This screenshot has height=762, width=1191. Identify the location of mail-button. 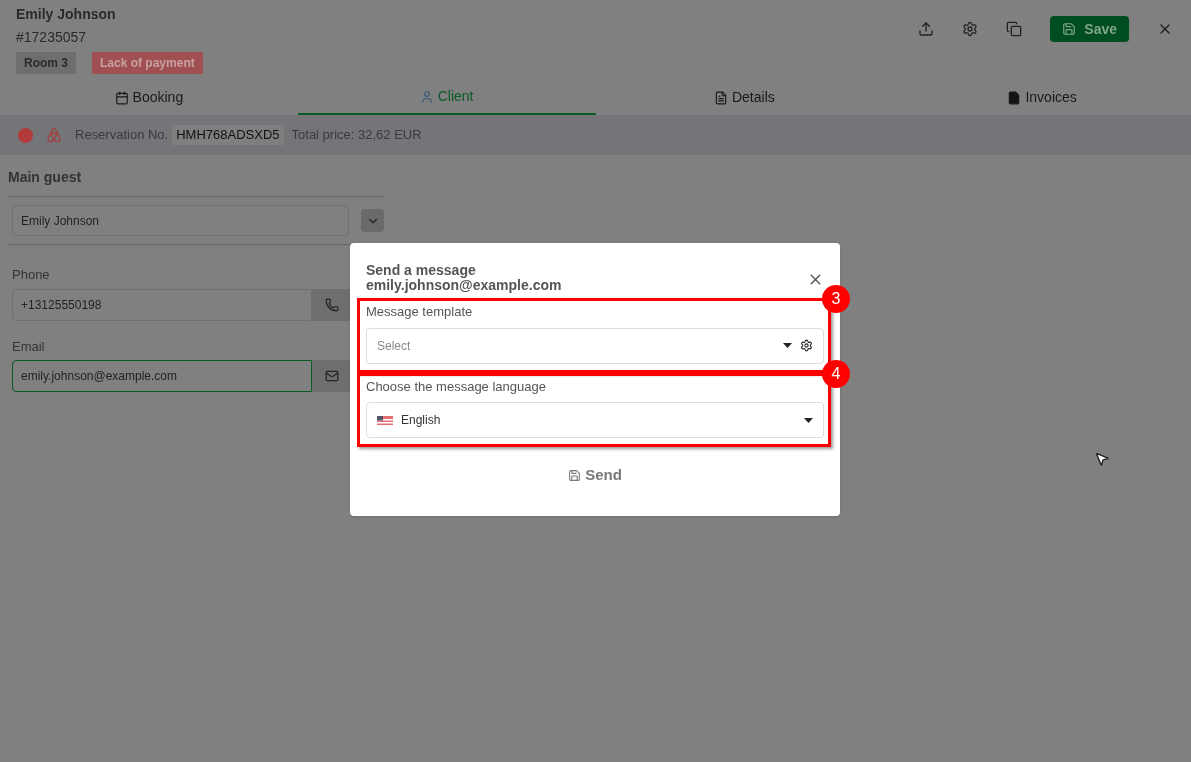
(332, 376).